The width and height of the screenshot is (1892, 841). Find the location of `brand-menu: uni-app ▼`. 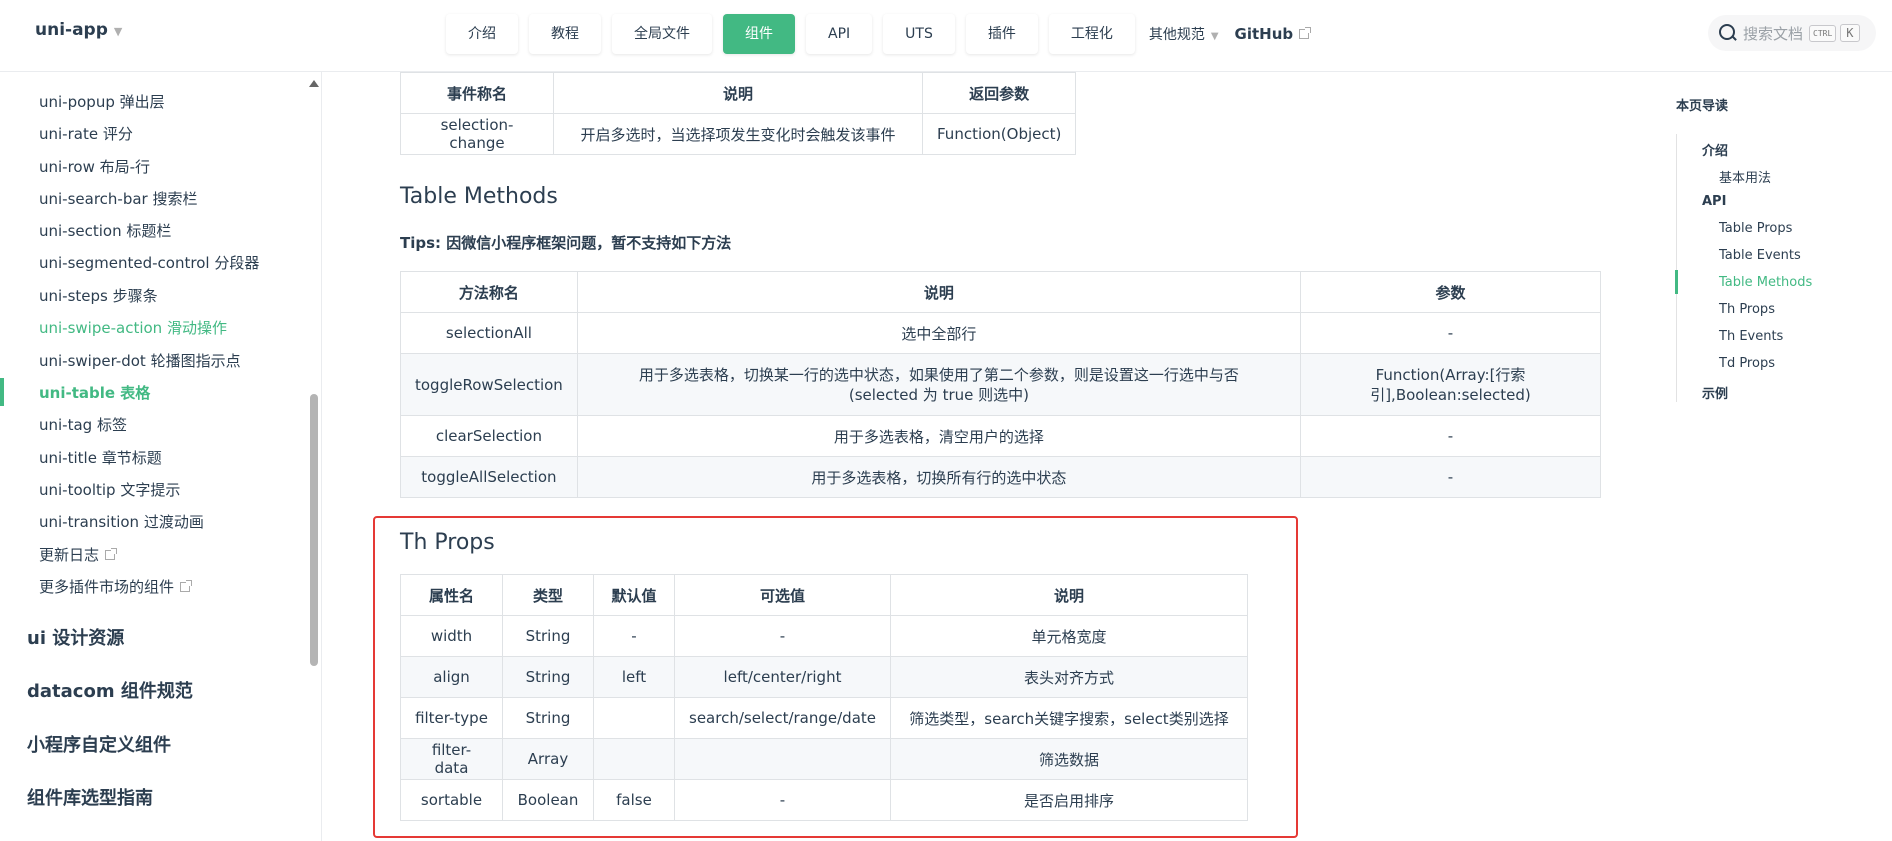

brand-menu: uni-app ▼ is located at coordinates (78, 30).